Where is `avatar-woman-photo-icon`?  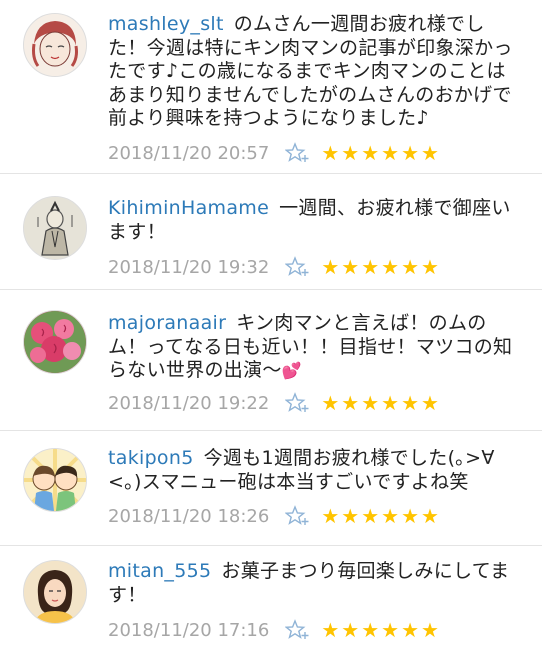 avatar-woman-photo-icon is located at coordinates (55, 592).